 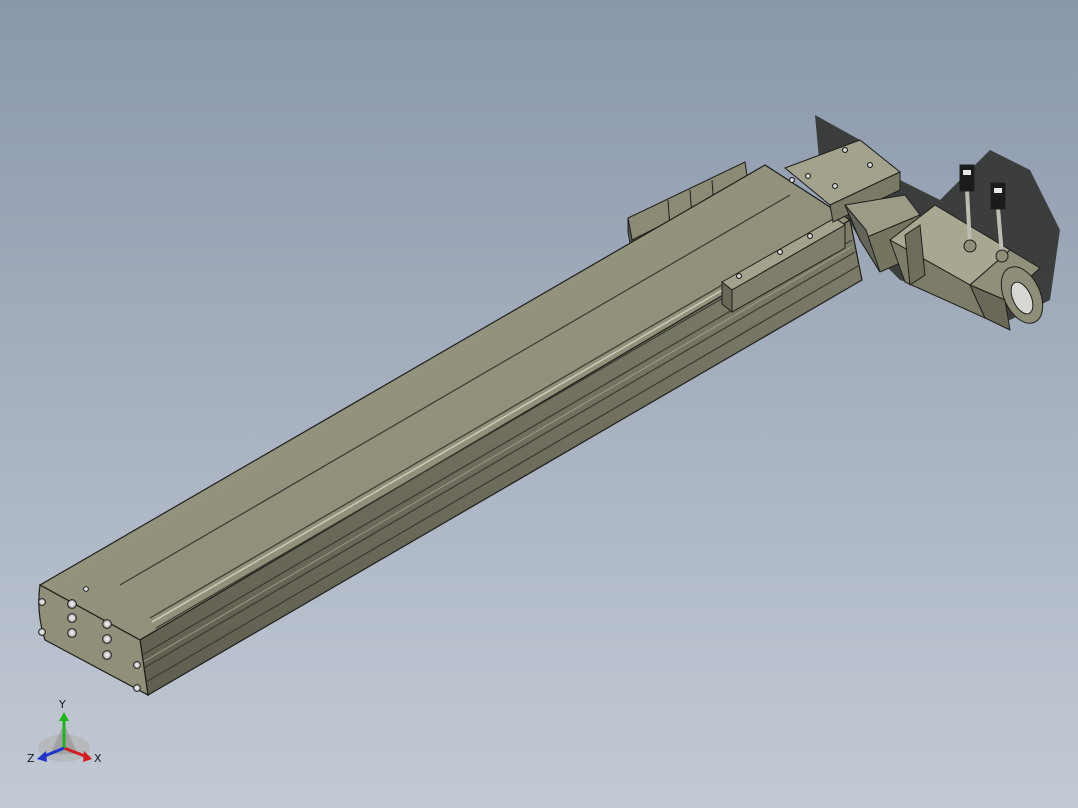 What do you see at coordinates (998, 196) in the screenshot?
I see `power-connector-icon` at bounding box center [998, 196].